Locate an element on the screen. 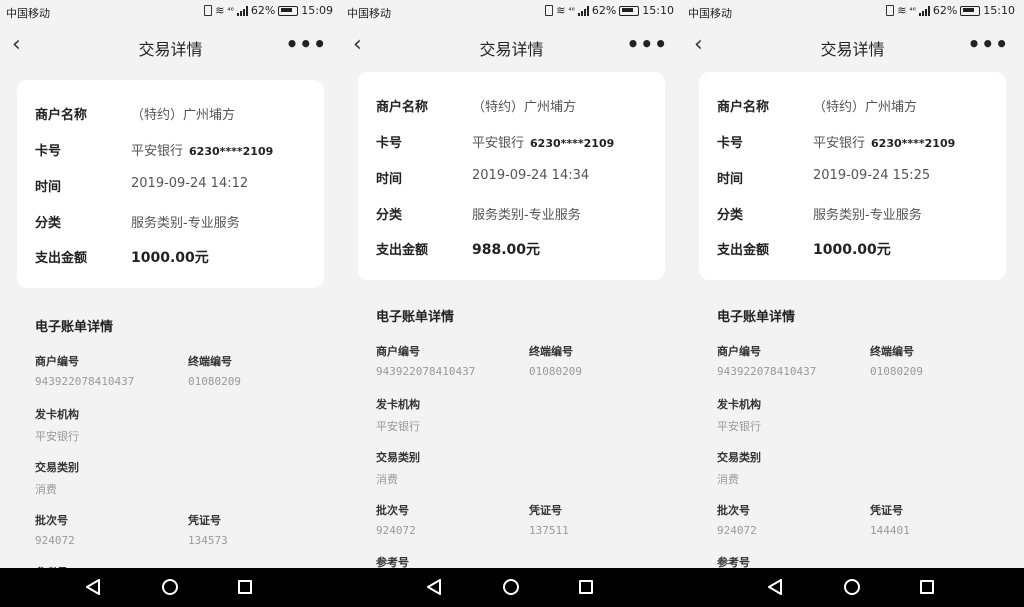 This screenshot has width=1024, height=607. voucher-value: 134573 is located at coordinates (208, 540).